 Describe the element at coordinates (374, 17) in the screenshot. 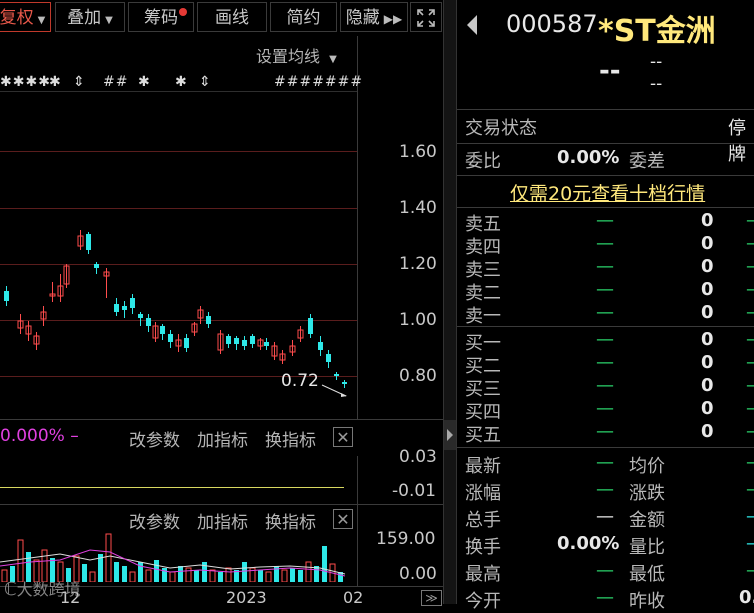

I see `yincang-button: 隐藏 ▶▶` at that location.